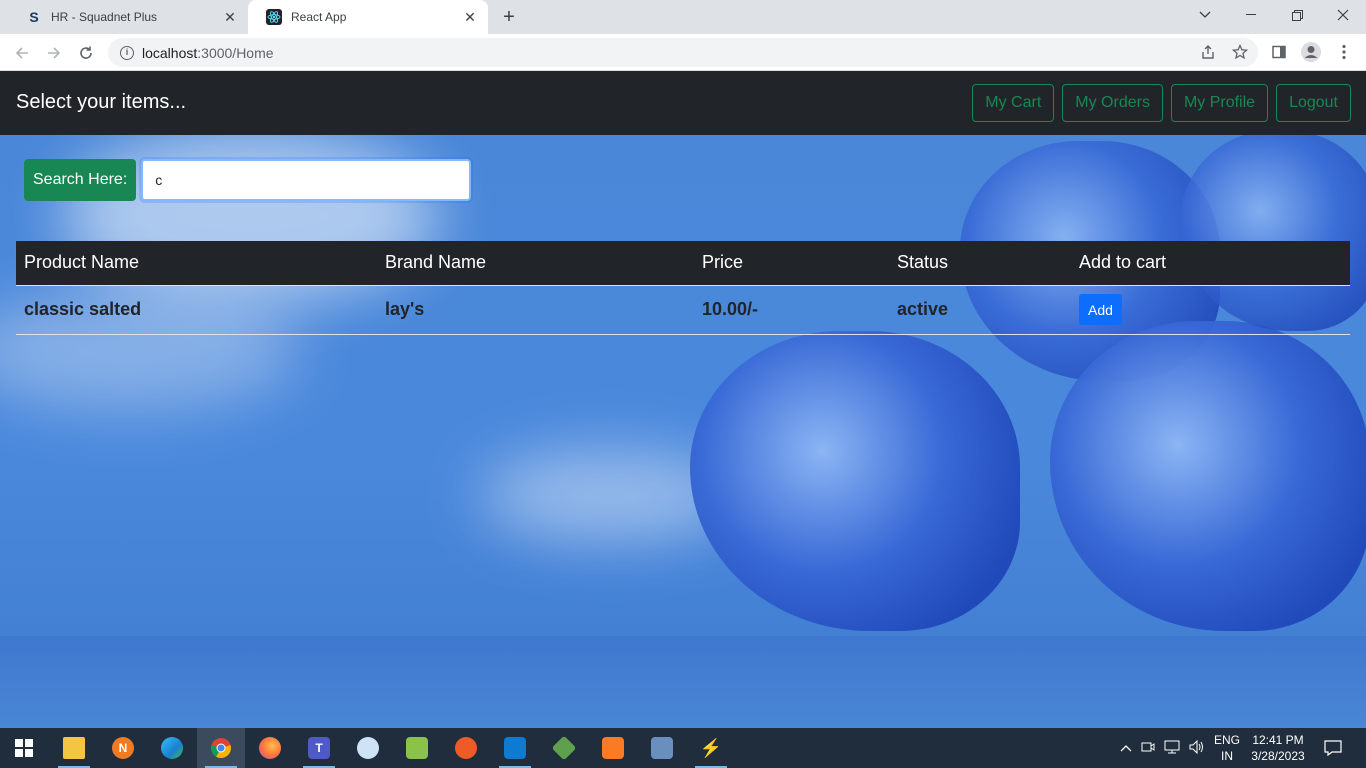  I want to click on squadnet-favicon-icon: S, so click(34, 17).